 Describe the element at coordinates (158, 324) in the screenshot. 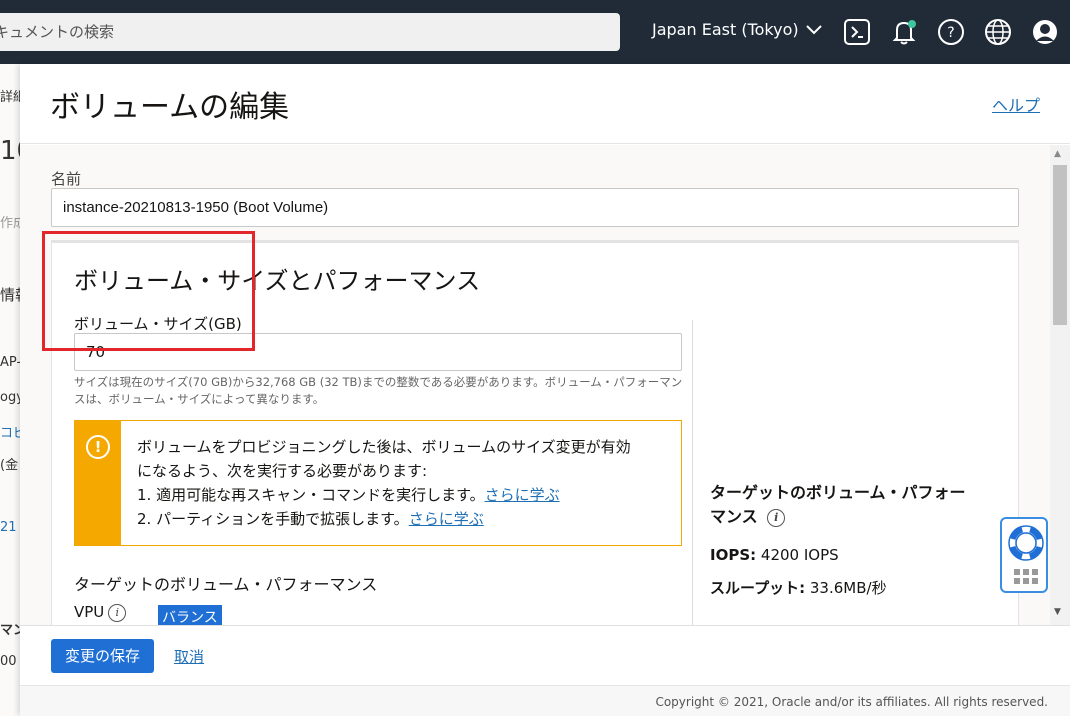

I see `volume-size-label: ボリューム・サイズ(GB)` at that location.